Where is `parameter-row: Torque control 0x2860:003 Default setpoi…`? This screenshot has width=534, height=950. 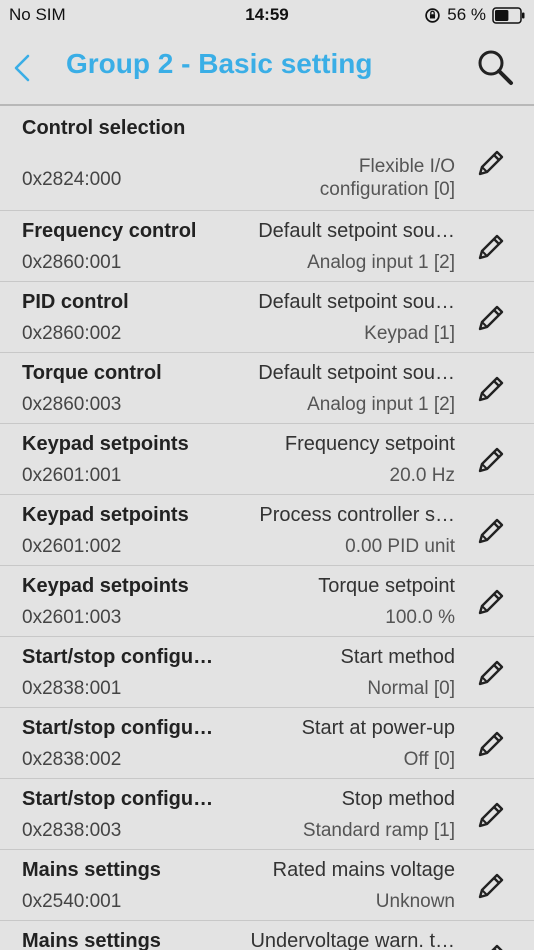 parameter-row: Torque control 0x2860:003 Default setpoi… is located at coordinates (267, 388).